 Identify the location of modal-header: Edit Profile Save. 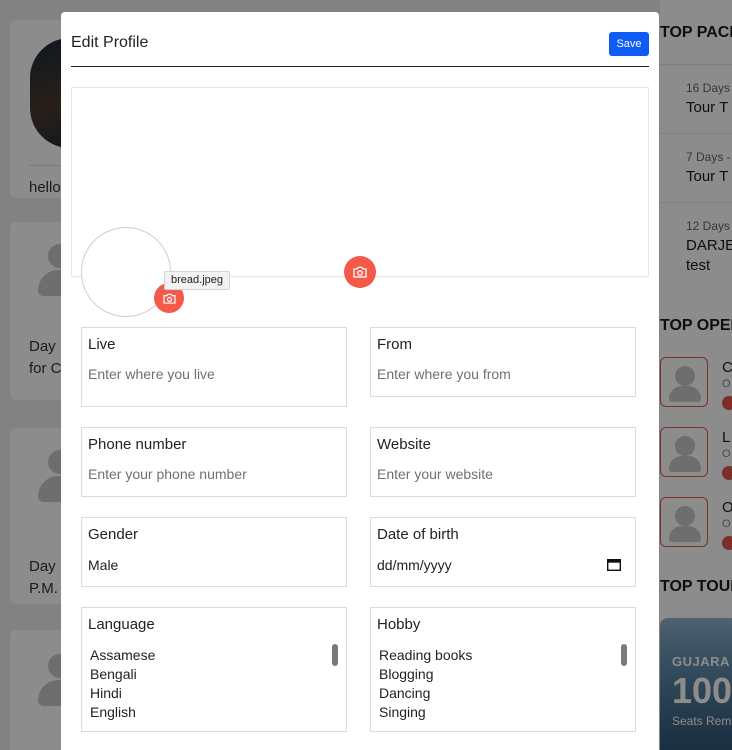
(360, 39).